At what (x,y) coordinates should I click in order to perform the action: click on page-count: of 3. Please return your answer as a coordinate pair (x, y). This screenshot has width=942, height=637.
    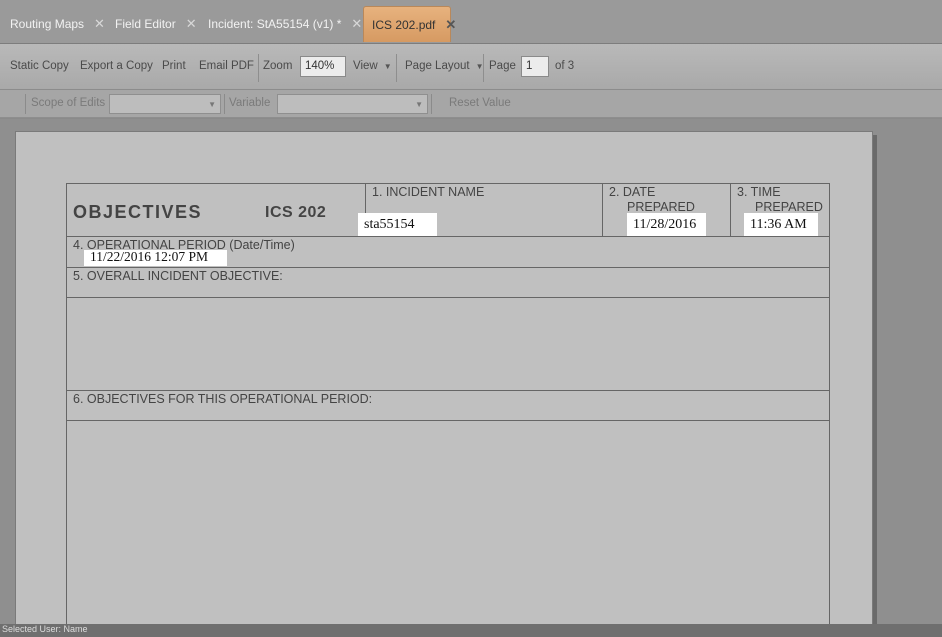
    Looking at the image, I should click on (565, 66).